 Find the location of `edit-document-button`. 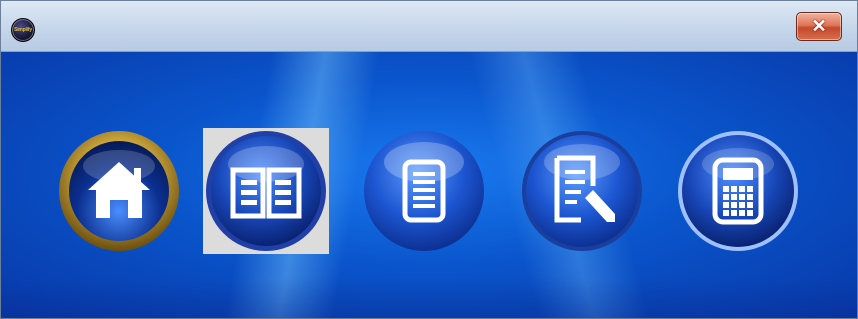

edit-document-button is located at coordinates (582, 191).